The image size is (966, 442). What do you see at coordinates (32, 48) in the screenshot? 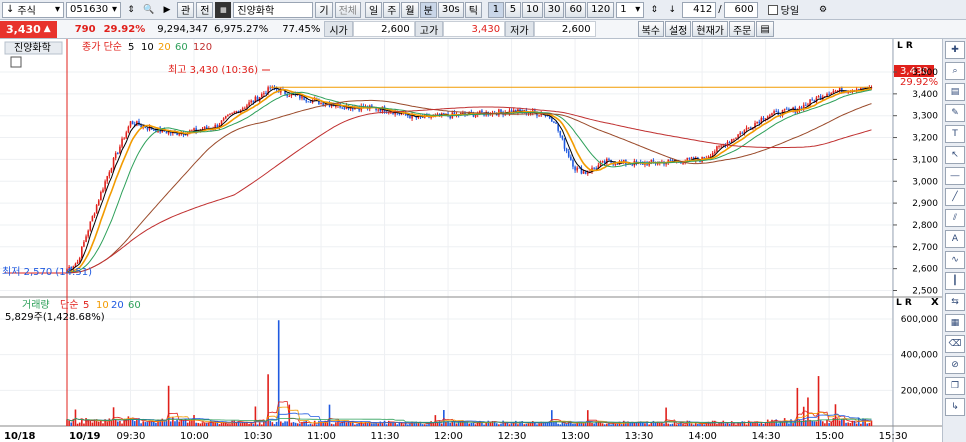
I see `name-tag: 진양화학` at bounding box center [32, 48].